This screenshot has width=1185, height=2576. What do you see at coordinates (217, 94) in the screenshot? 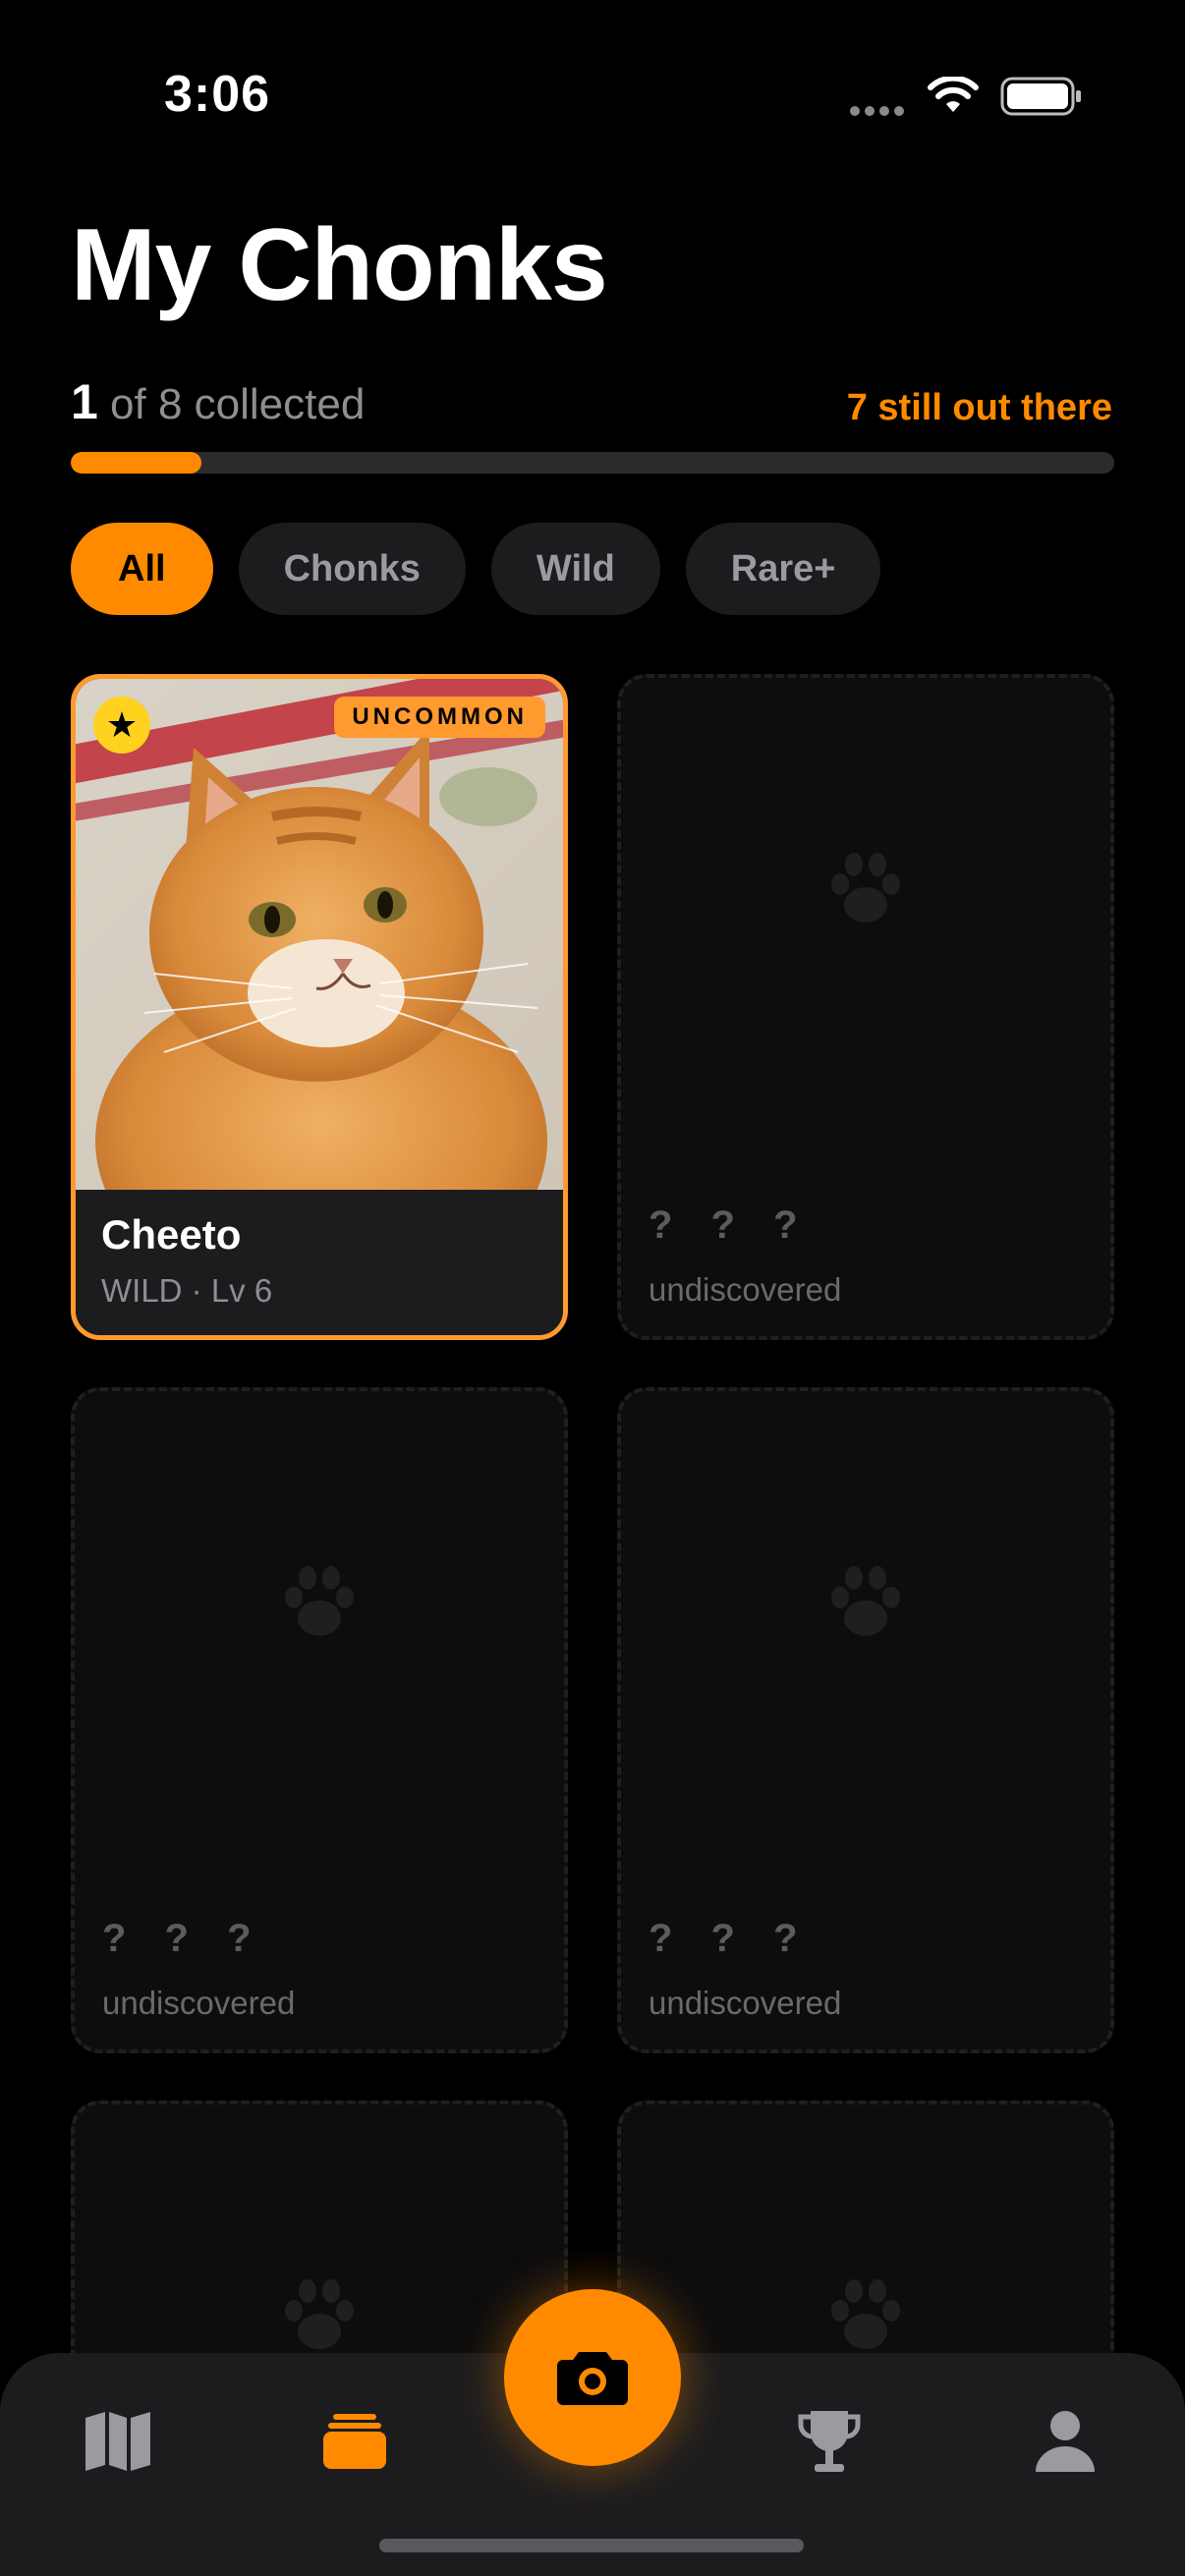
I see `status-time: 3:06` at bounding box center [217, 94].